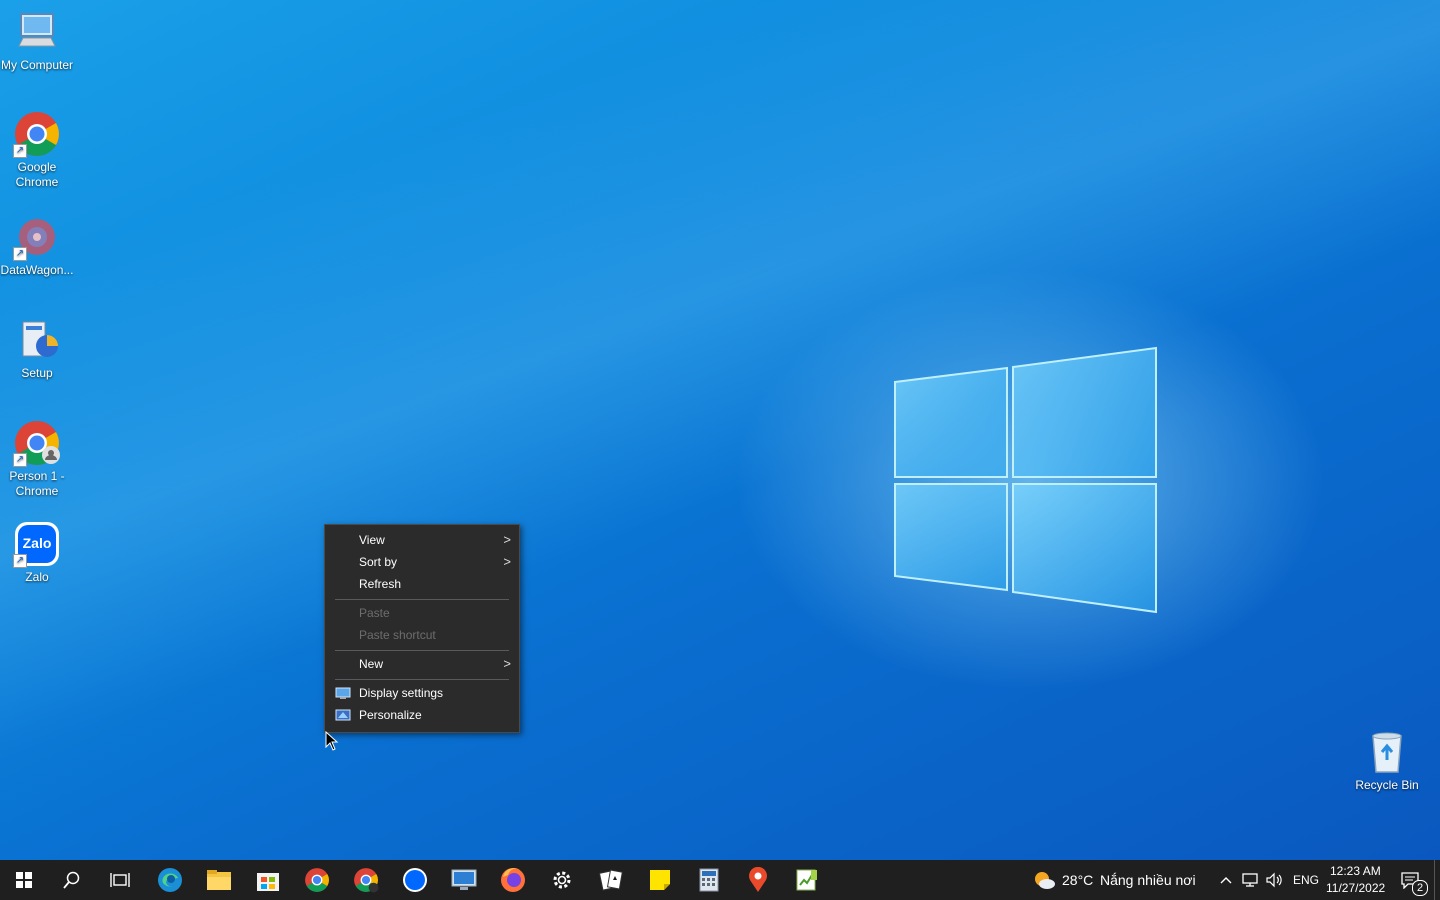 Image resolution: width=1440 pixels, height=900 pixels. What do you see at coordinates (1356, 888) in the screenshot?
I see `clock-date: 11/27/2022` at bounding box center [1356, 888].